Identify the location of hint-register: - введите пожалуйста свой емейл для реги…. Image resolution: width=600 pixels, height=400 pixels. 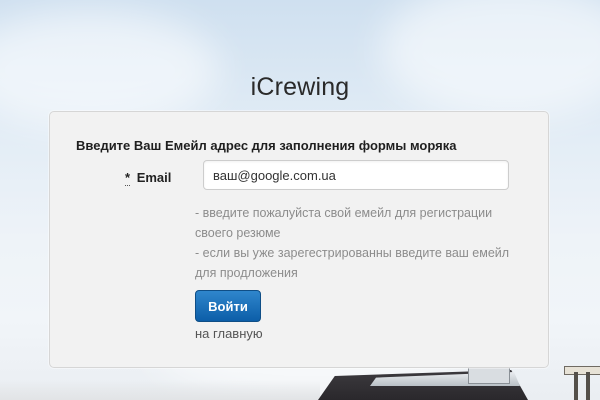
(344, 223).